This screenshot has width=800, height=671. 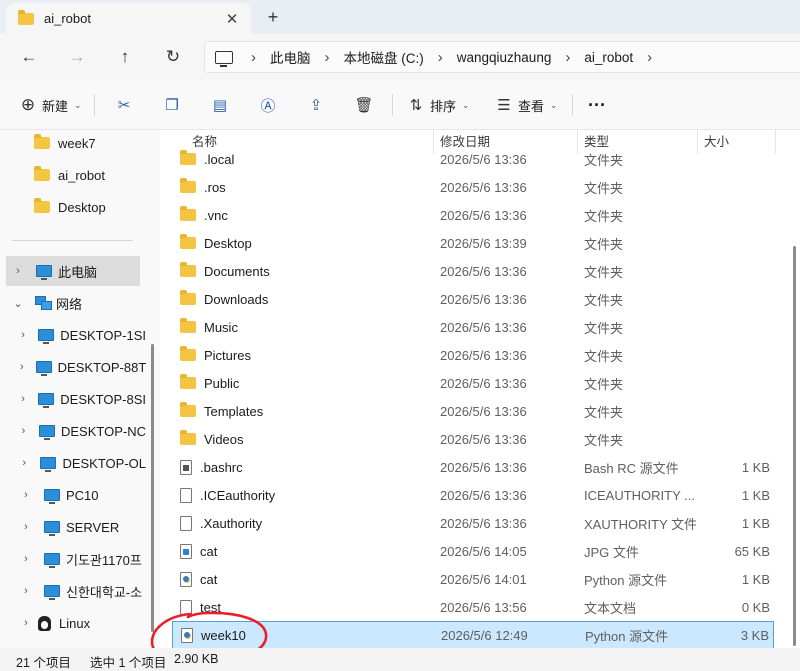 I want to click on breadcrumb-ai-robot: ai_robot, so click(x=608, y=57).